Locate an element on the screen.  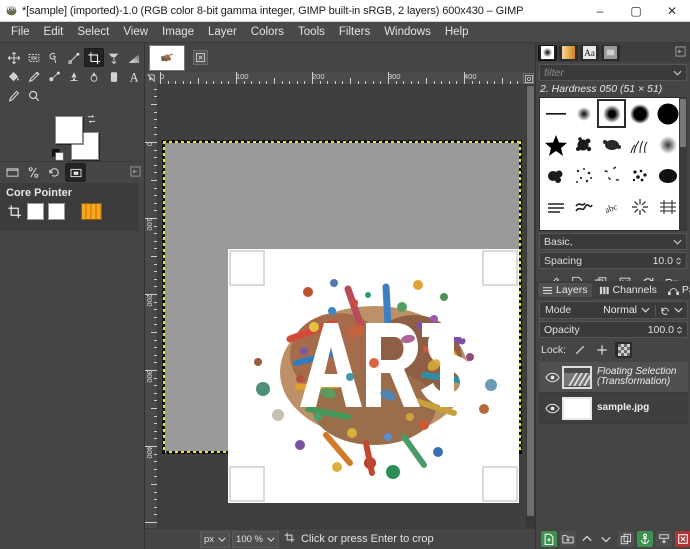
brush-grid-scrollbar is located at coordinates (683, 164).